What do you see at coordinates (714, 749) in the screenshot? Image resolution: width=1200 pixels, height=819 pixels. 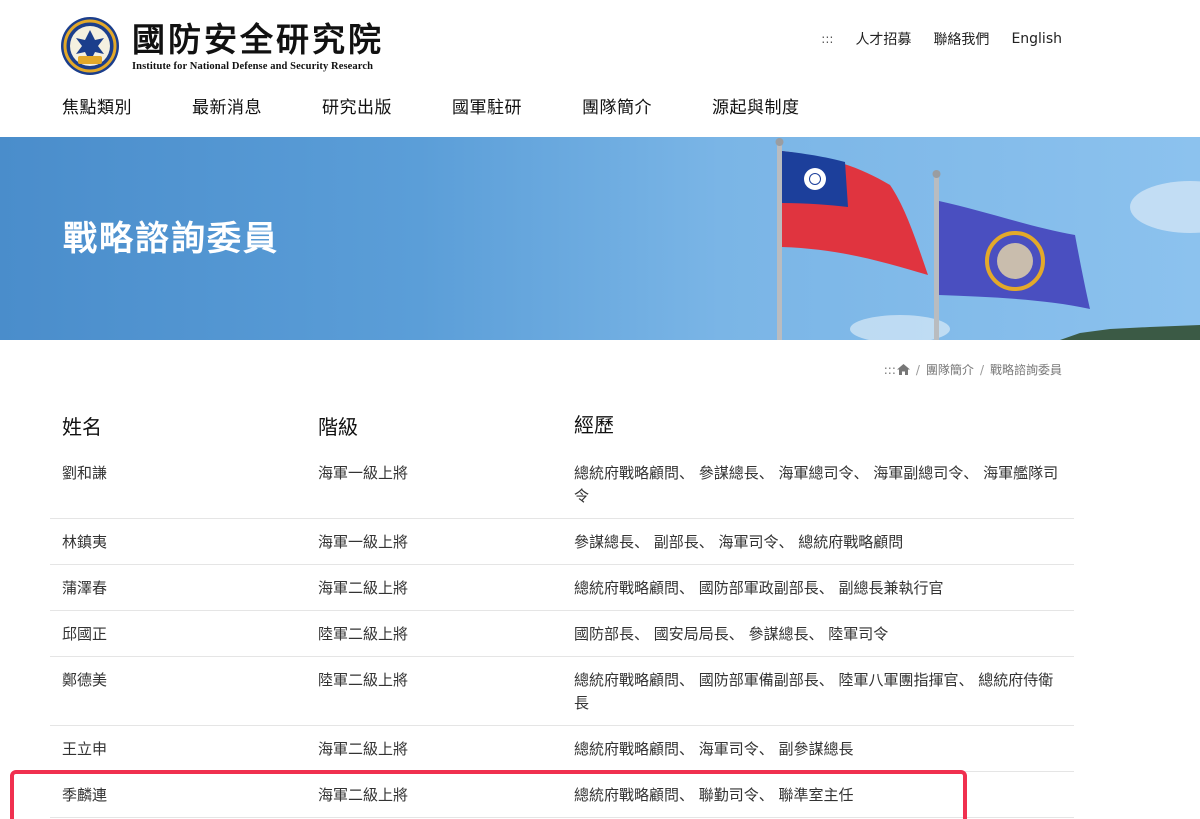 I see `cell-experience: 總統府戰略顧問、 海軍司令、 副參謀總長` at bounding box center [714, 749].